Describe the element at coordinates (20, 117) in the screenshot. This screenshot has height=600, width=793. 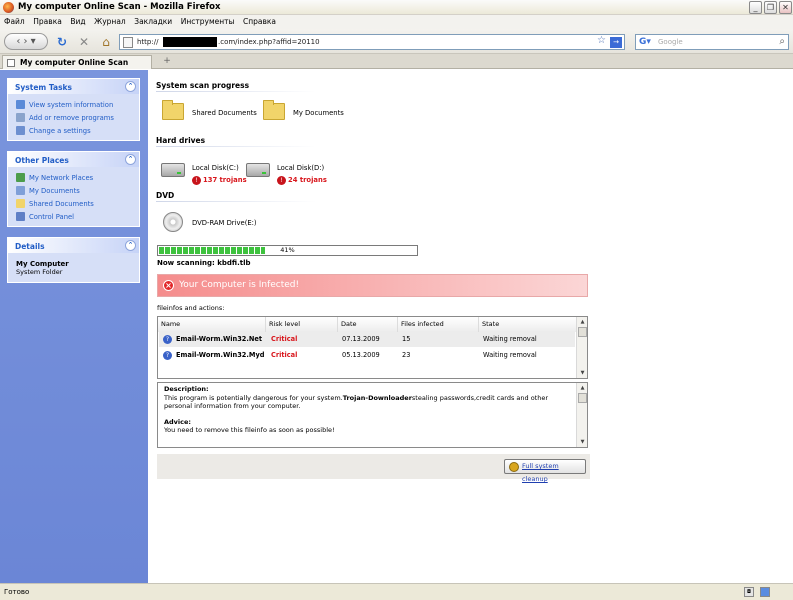
I see `programs-icon` at that location.